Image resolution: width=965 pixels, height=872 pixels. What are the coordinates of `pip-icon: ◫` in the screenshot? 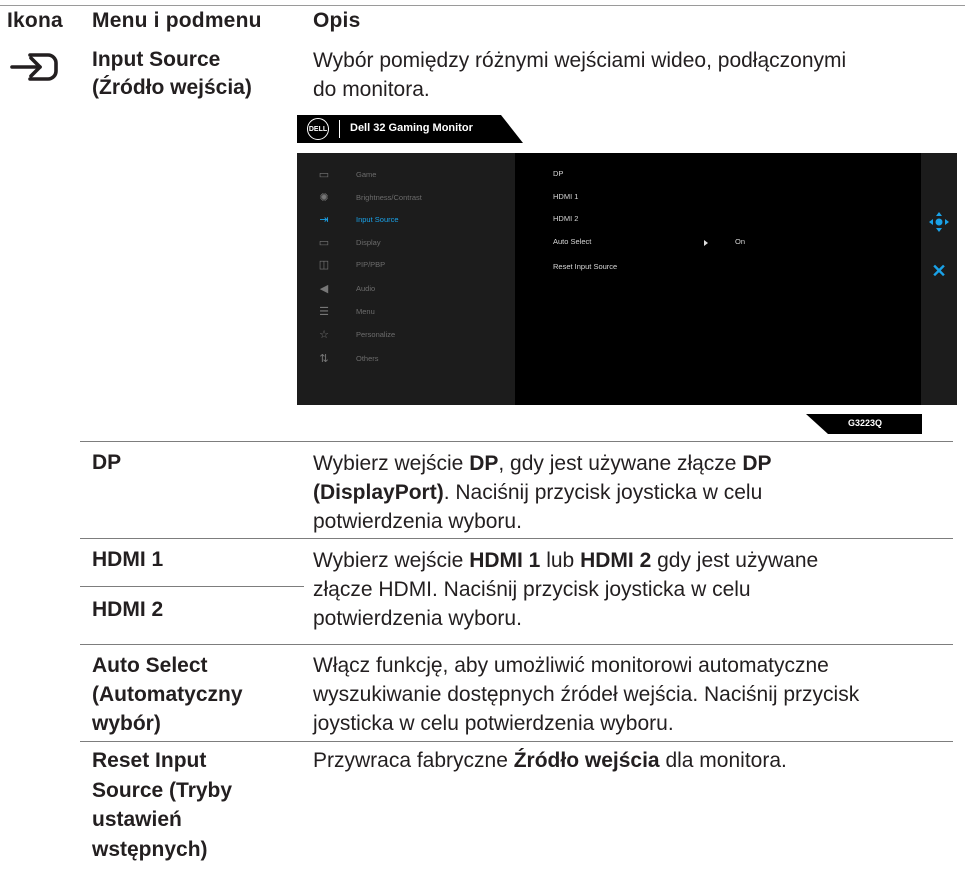 It's located at (324, 264).